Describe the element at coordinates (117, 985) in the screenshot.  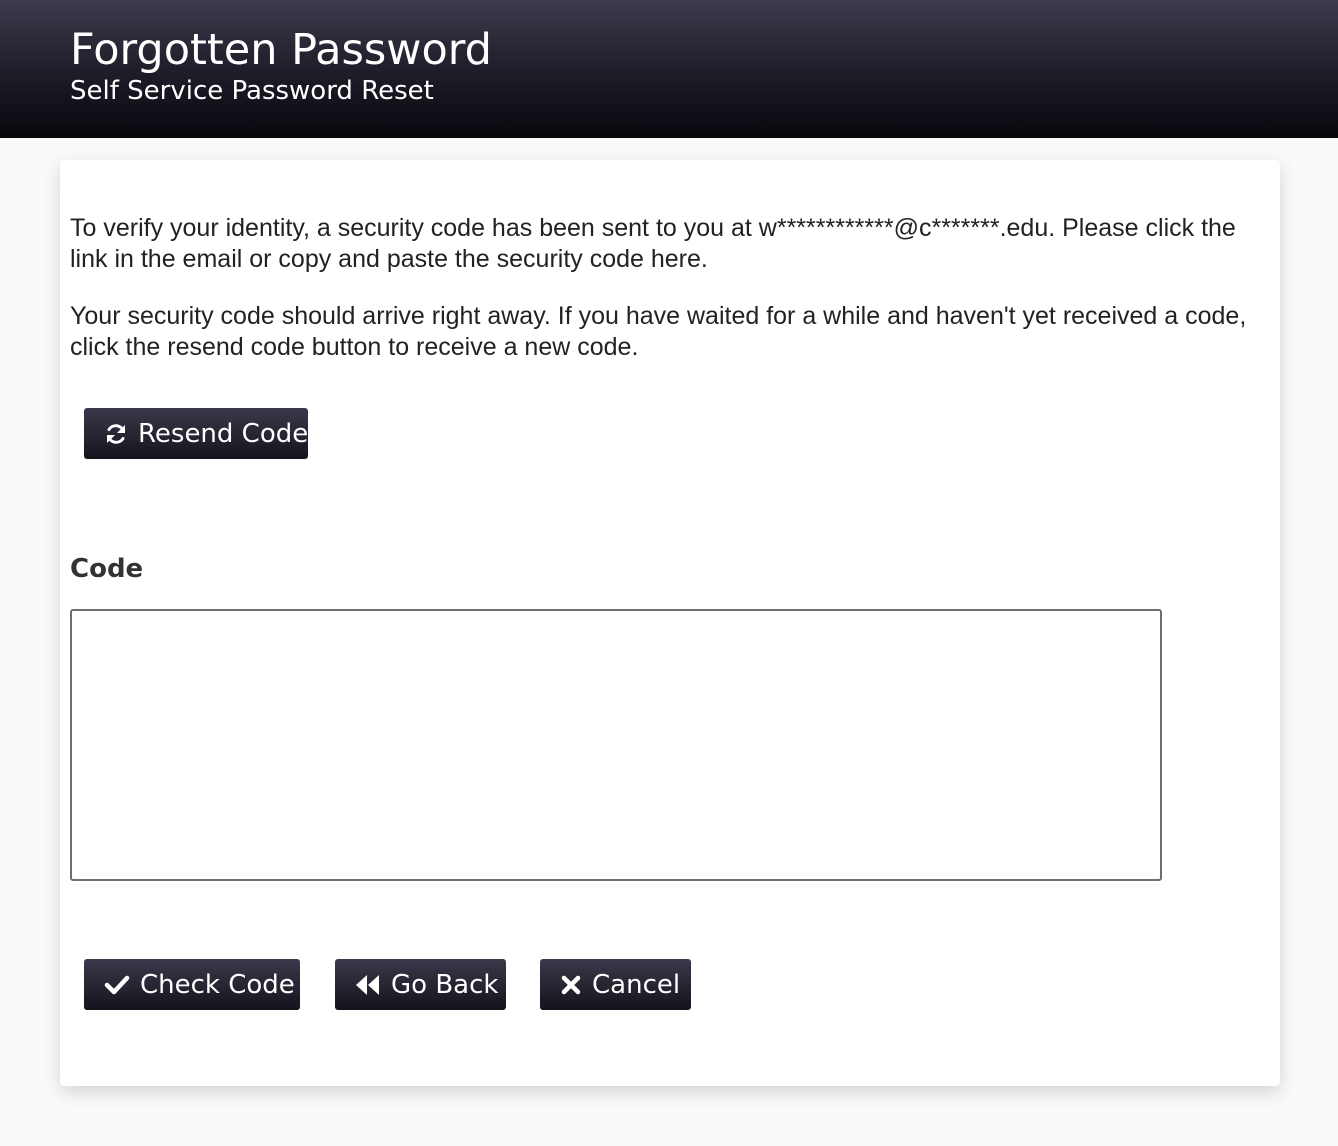
I see `checkmark-icon` at that location.